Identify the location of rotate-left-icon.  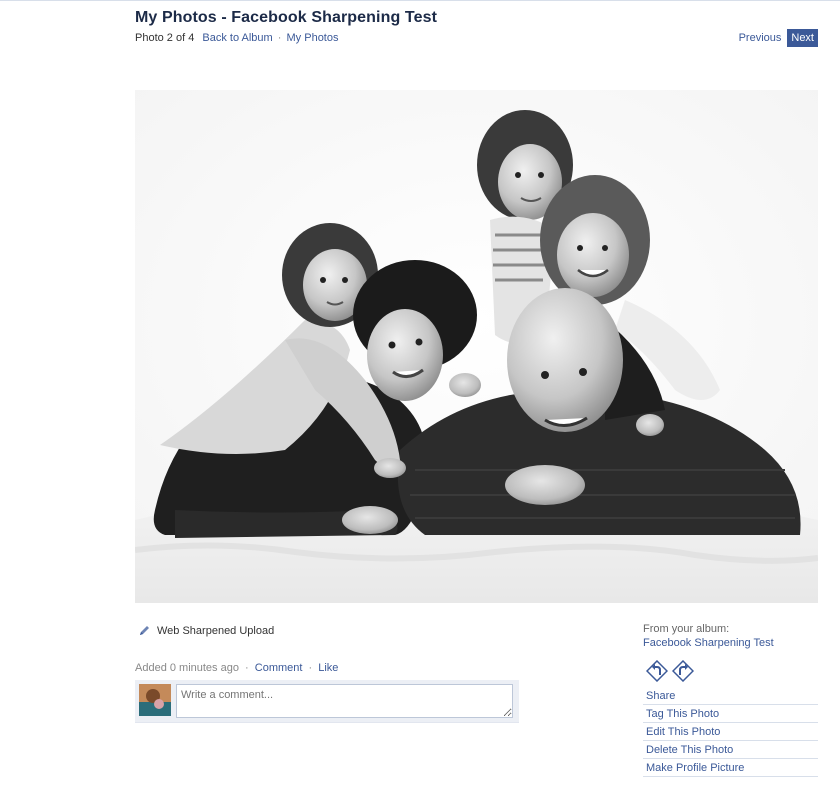
(657, 671).